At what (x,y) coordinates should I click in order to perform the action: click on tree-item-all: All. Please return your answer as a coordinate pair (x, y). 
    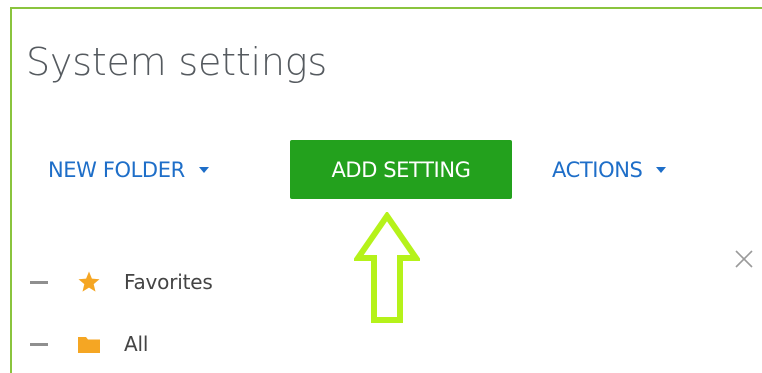
    Looking at the image, I should click on (89, 344).